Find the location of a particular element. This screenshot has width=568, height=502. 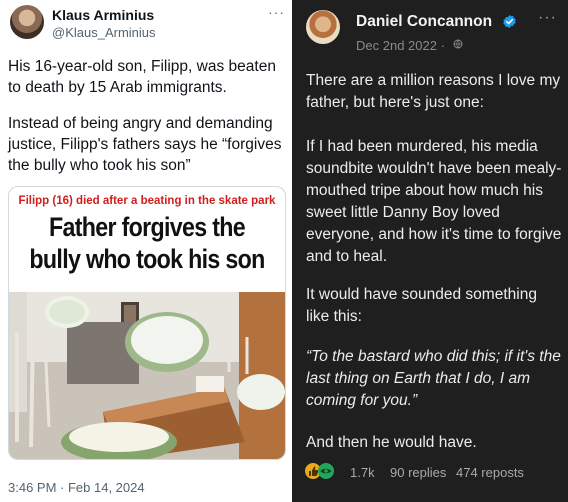

reposts-count: 474 reposts is located at coordinates (490, 472).